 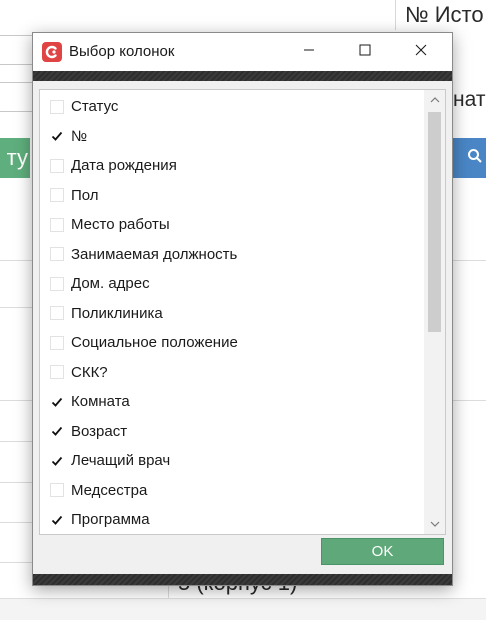 I want to click on column-list-item: Возраст, so click(x=232, y=431).